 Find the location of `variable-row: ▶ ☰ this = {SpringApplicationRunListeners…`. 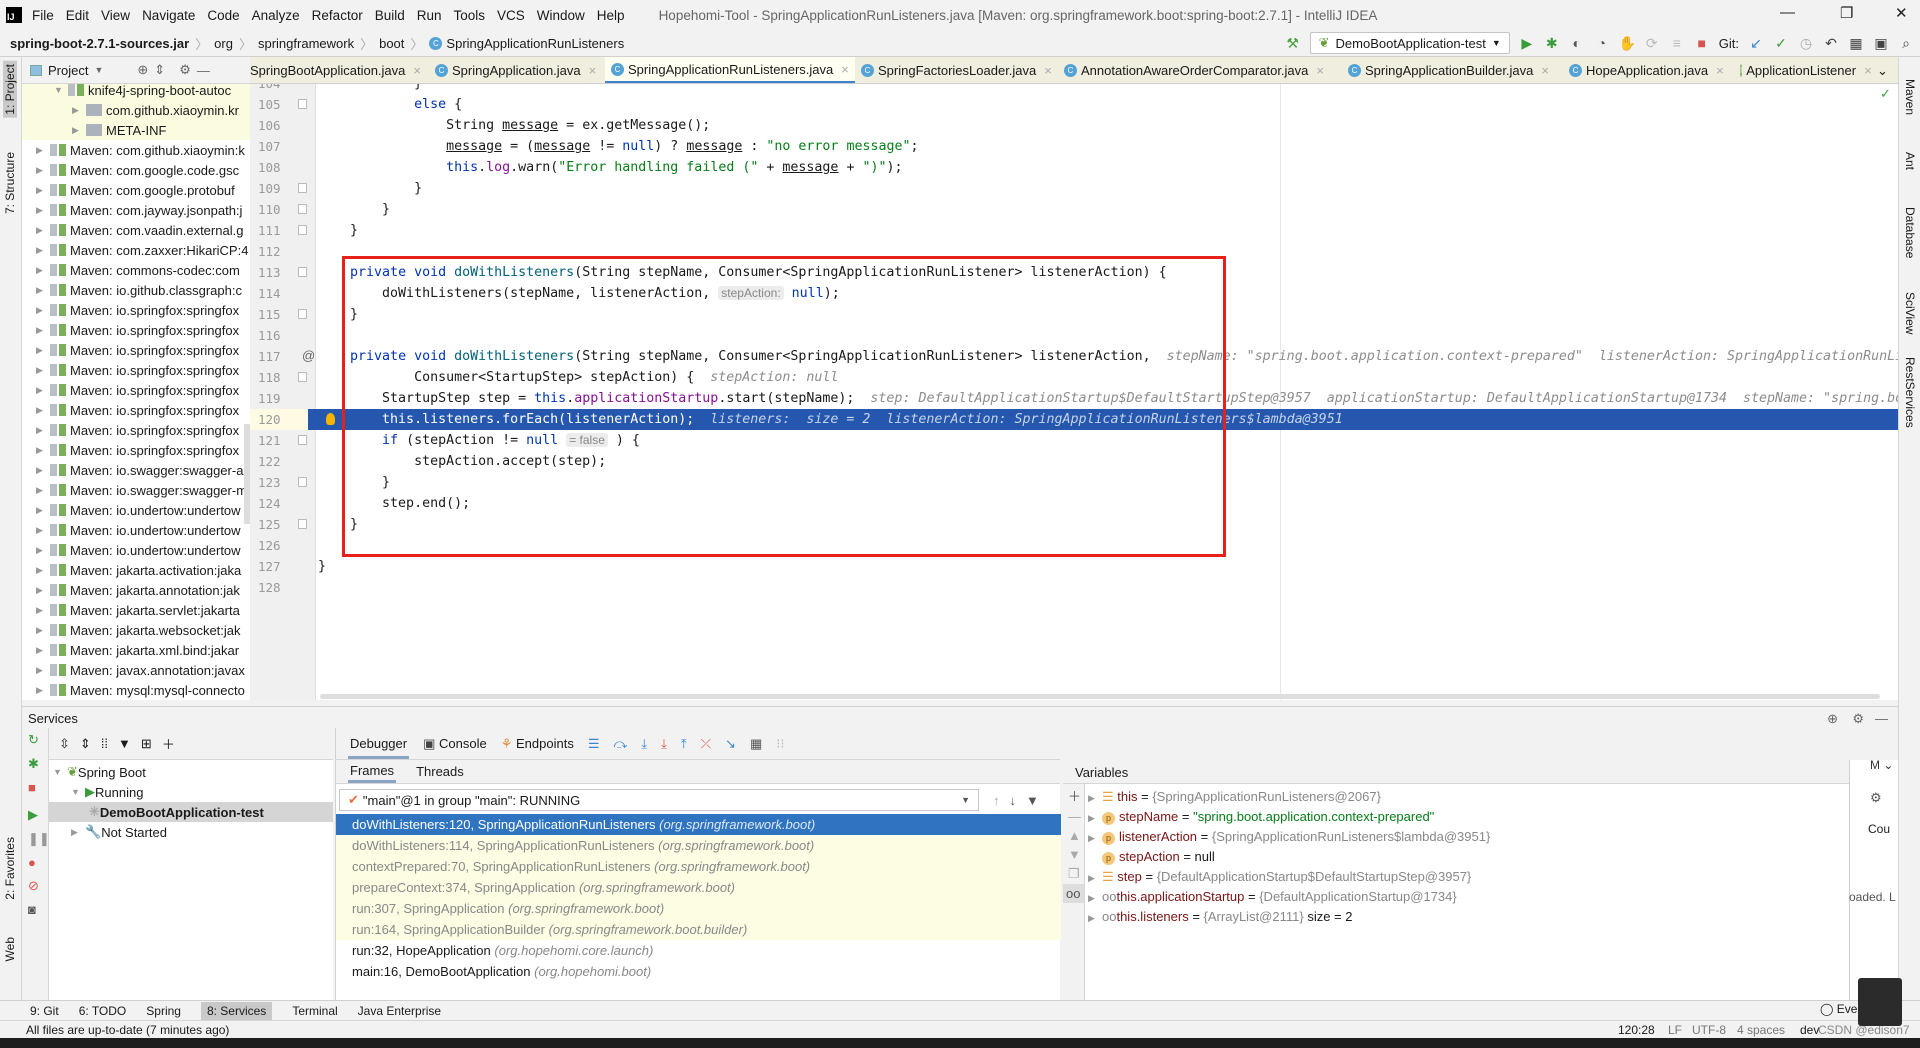

variable-row: ▶ ☰ this = {SpringApplicationRunListeners… is located at coordinates (1234, 797).